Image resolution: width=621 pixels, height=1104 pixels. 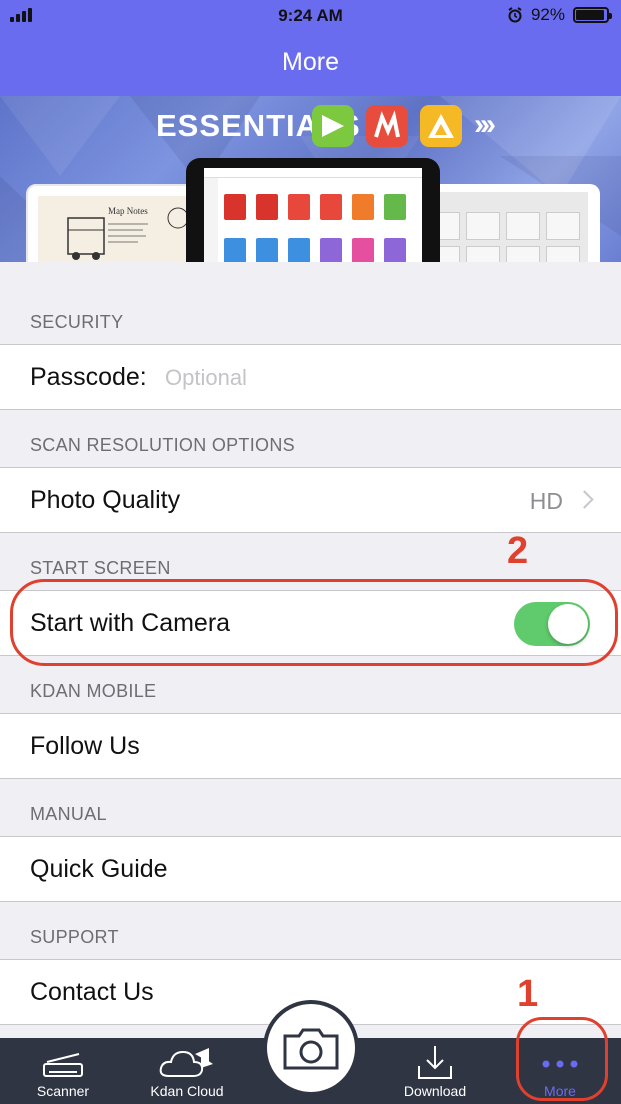 What do you see at coordinates (310, 500) in the screenshot?
I see `photo-quality-row: Photo Quality HD` at bounding box center [310, 500].